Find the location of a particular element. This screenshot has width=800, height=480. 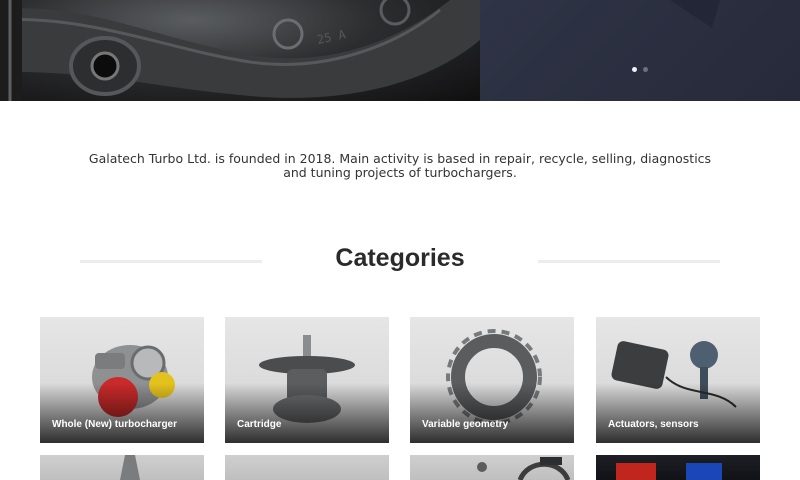

dark-panel-decoration is located at coordinates (695, 14).